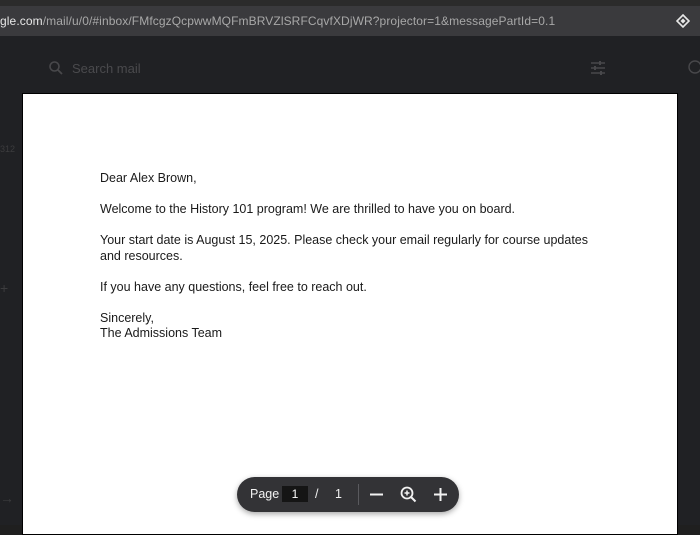  What do you see at coordinates (106, 68) in the screenshot?
I see `search-input: Search mail` at bounding box center [106, 68].